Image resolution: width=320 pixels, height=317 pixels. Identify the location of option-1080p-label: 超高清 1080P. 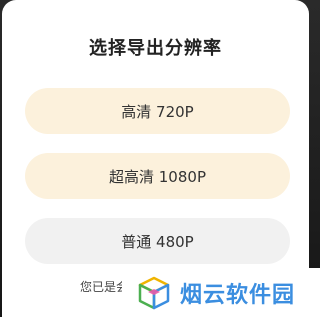
(157, 176).